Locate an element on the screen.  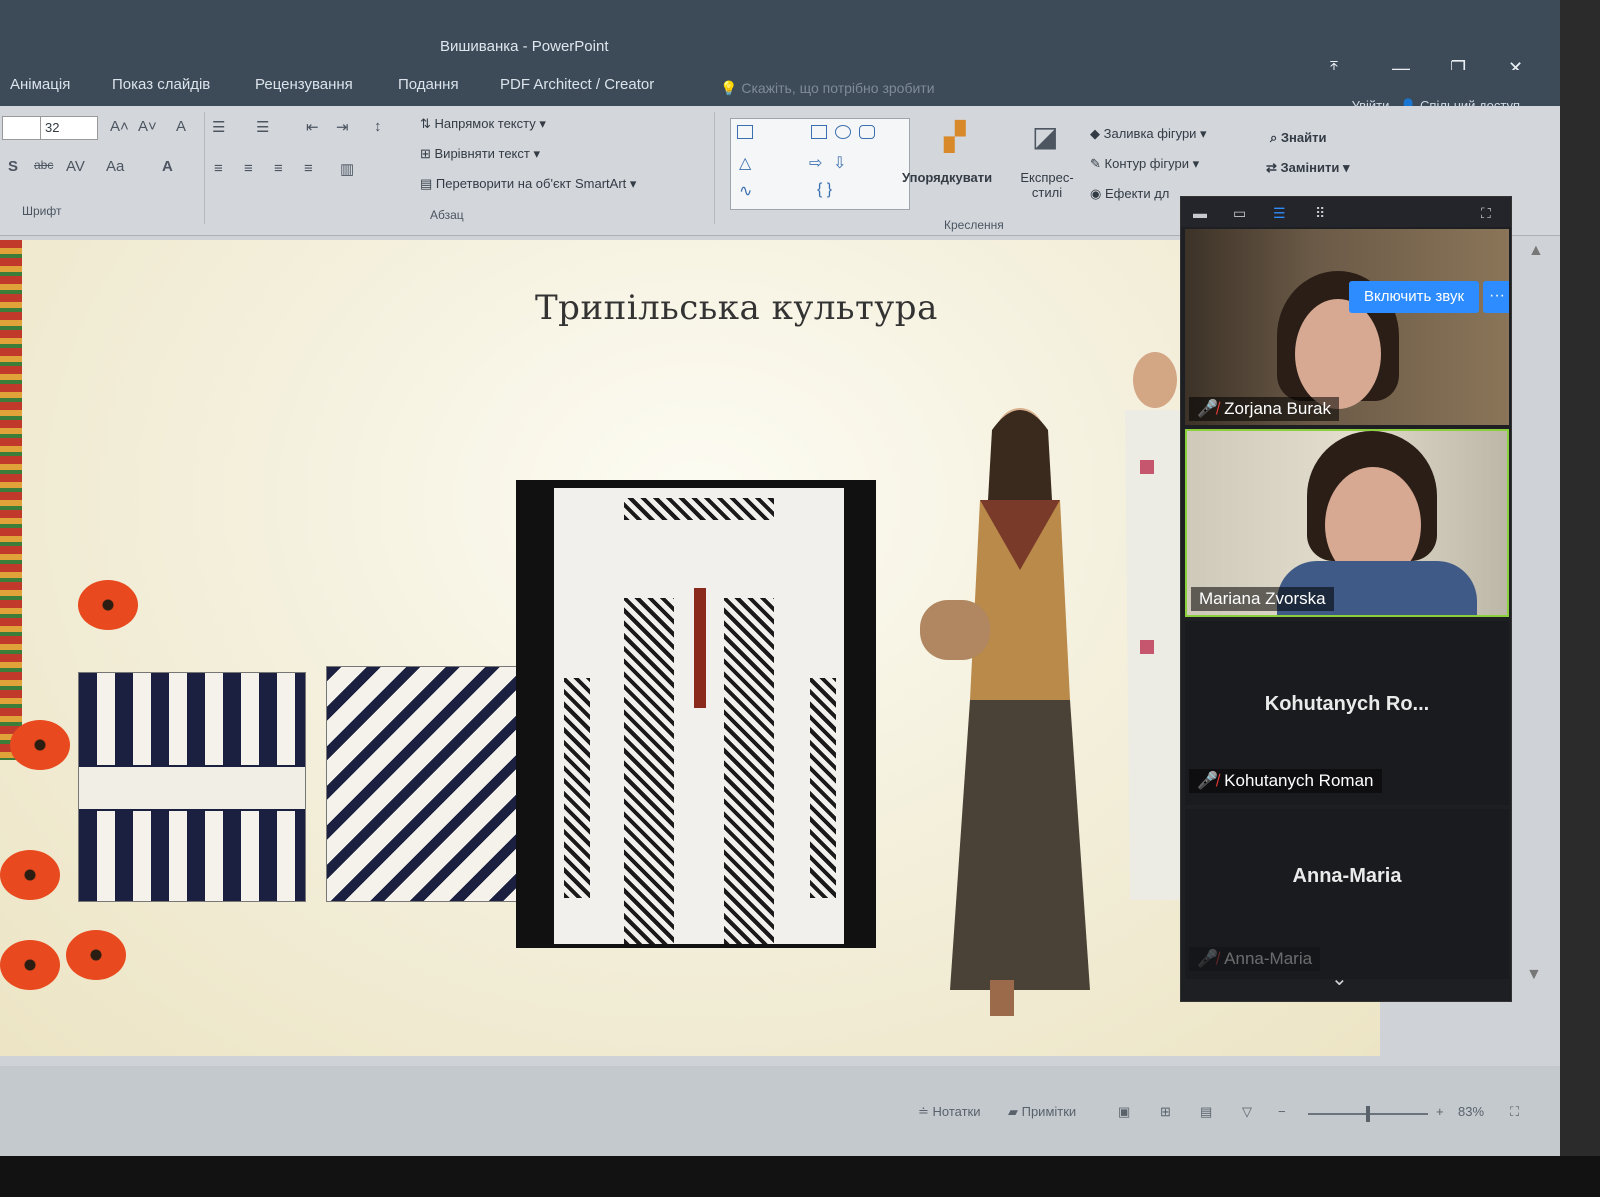
participant-name-tag: Mariana Zvorska is located at coordinates (1262, 599).